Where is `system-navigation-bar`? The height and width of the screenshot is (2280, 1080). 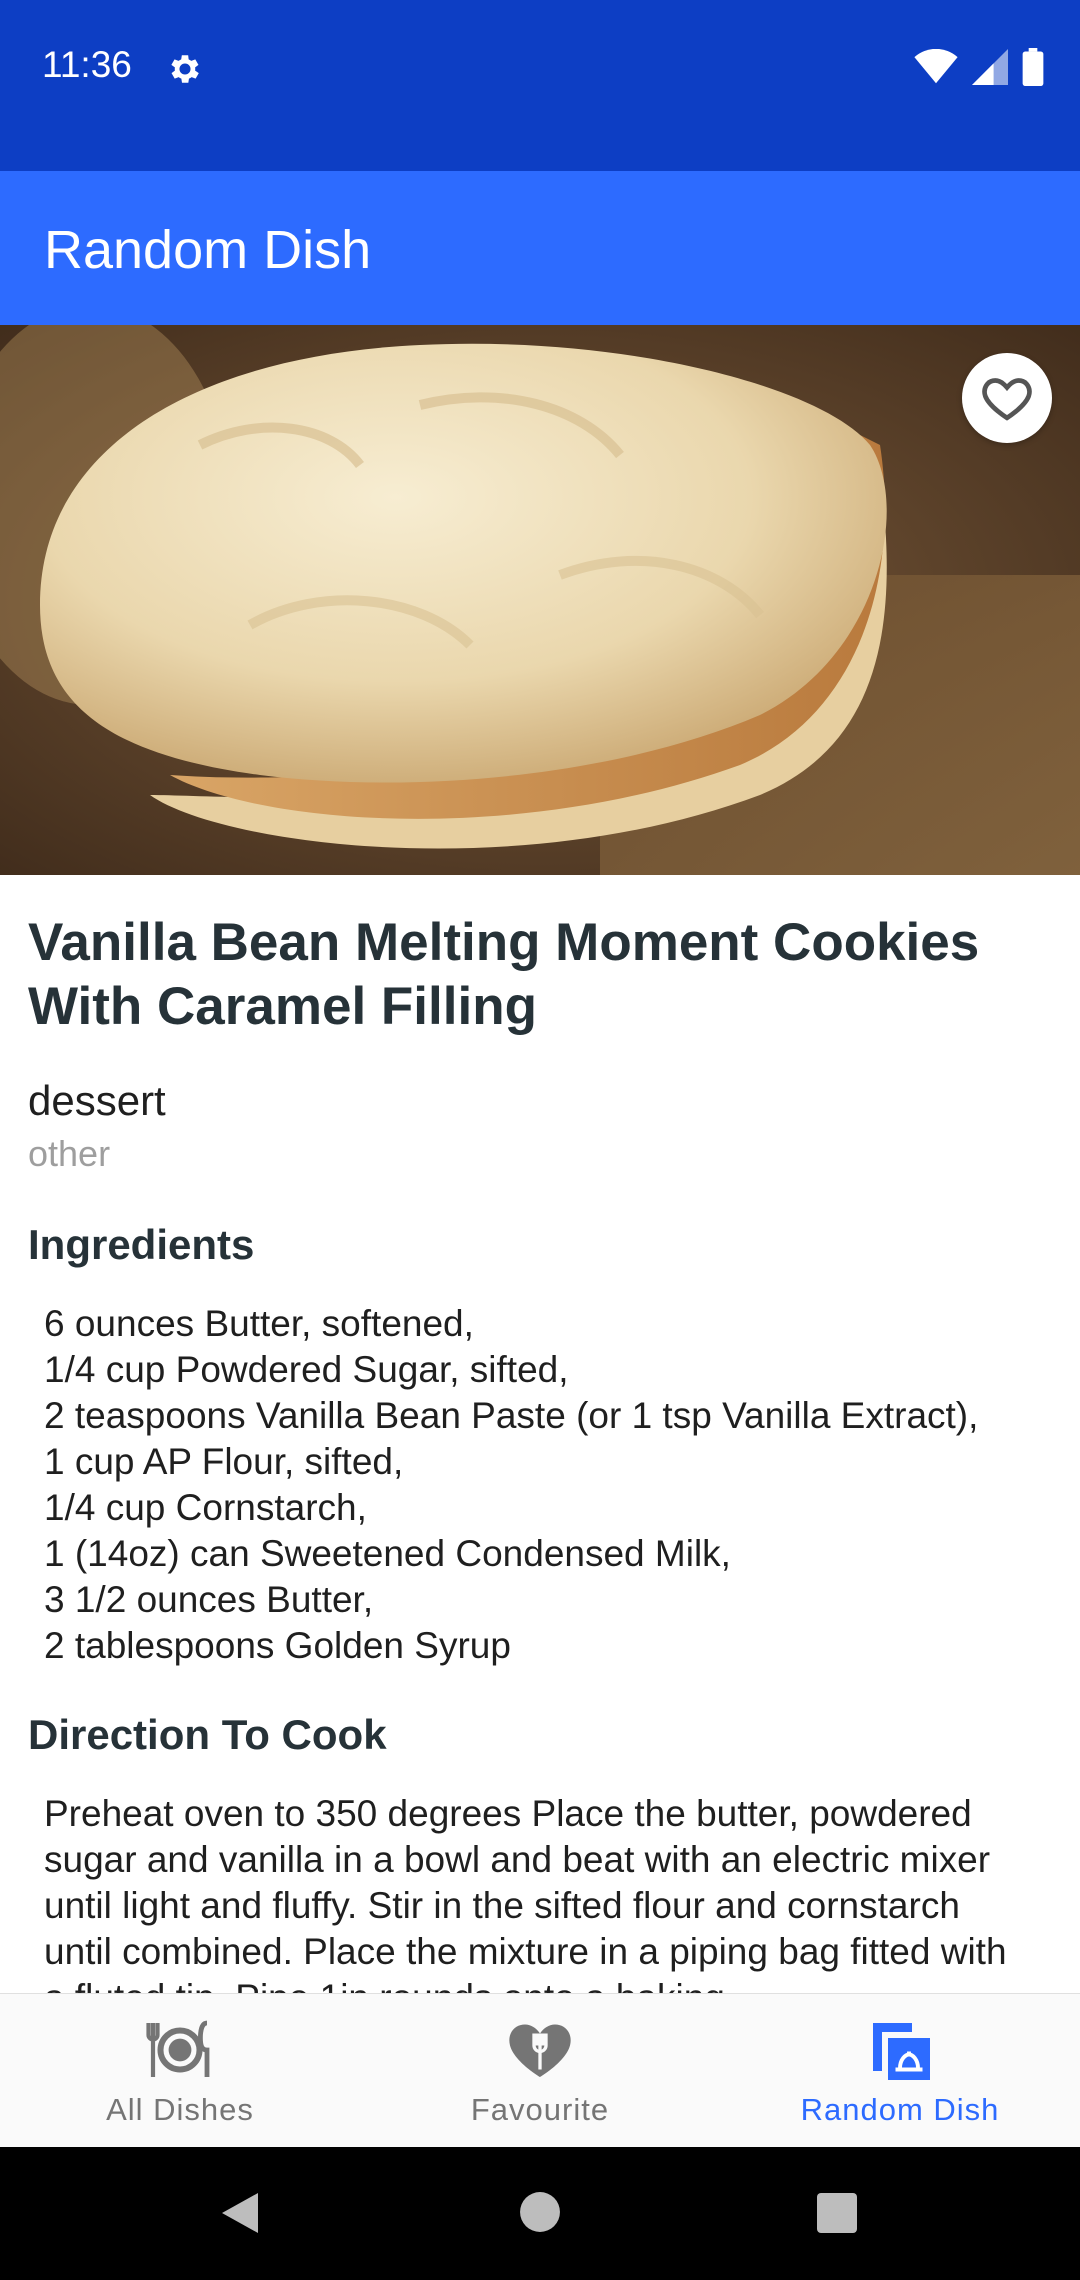
system-navigation-bar is located at coordinates (540, 2213).